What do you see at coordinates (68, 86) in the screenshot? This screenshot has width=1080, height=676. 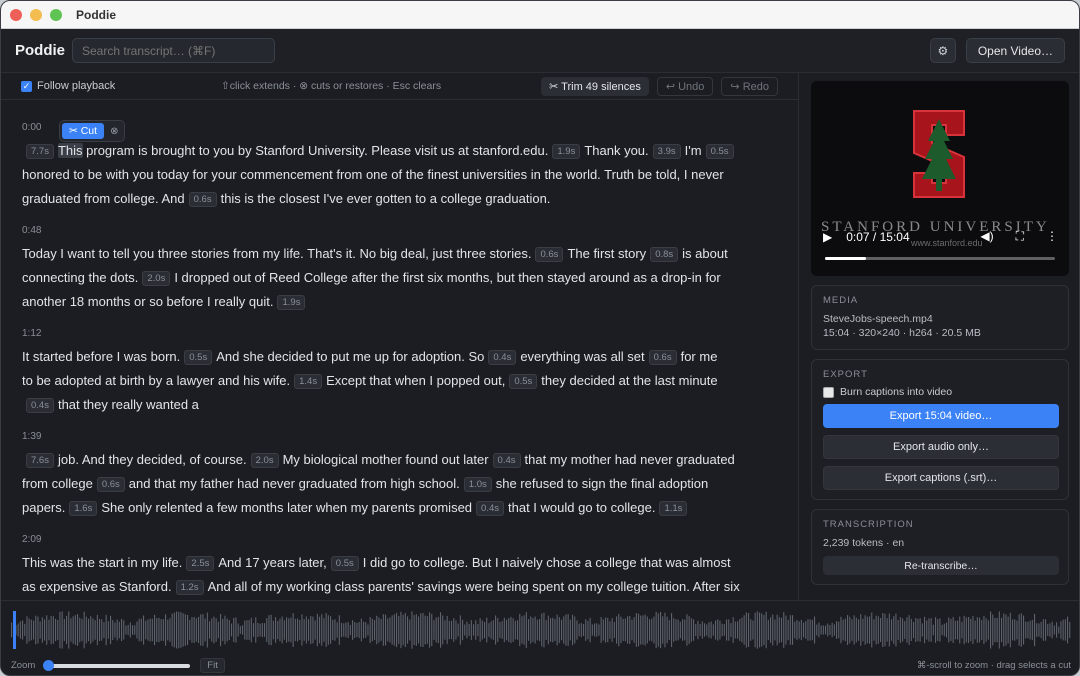 I see `follow-playback-toggle: ✓ Follow playback` at bounding box center [68, 86].